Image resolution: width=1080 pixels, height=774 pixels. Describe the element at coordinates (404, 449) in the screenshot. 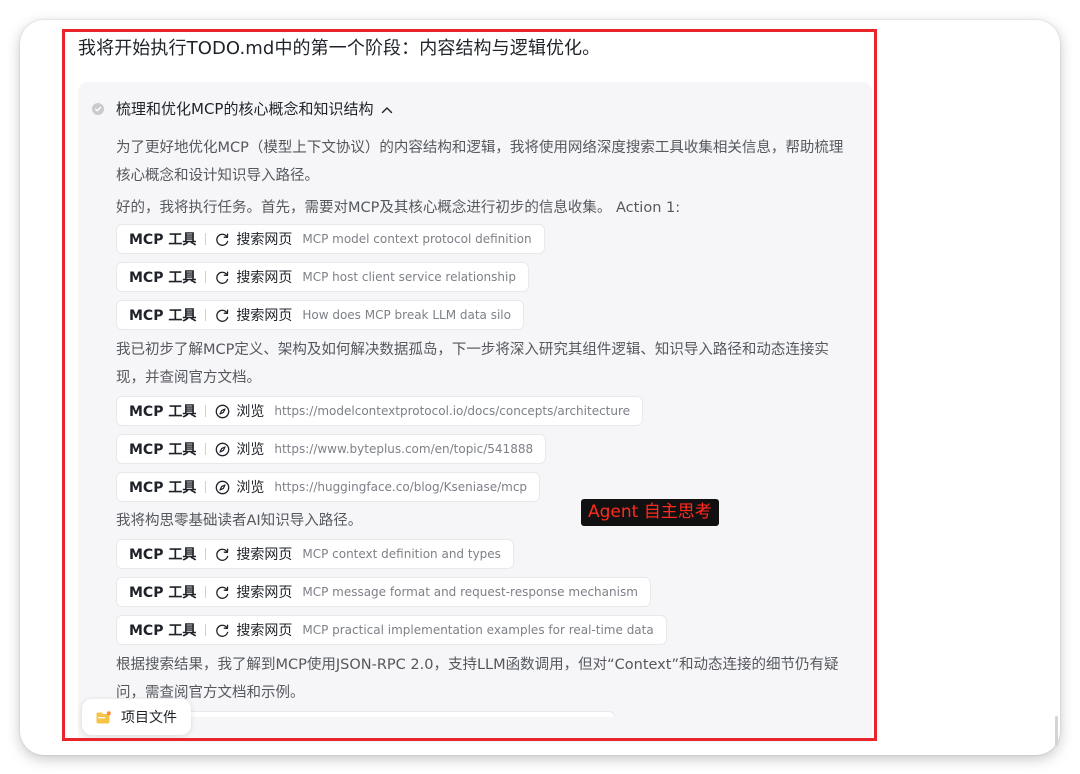

I see `tool-query-text: https://www.byteplus.com/en/topic/541888` at that location.